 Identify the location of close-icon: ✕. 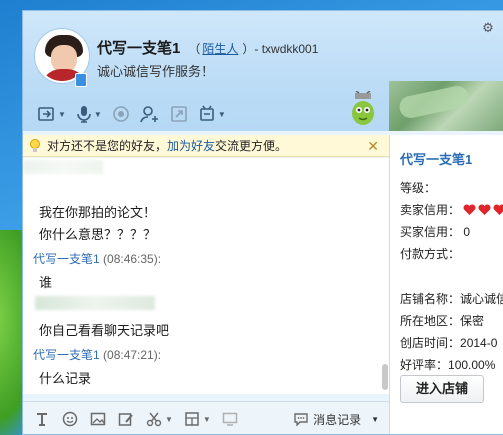
(373, 146).